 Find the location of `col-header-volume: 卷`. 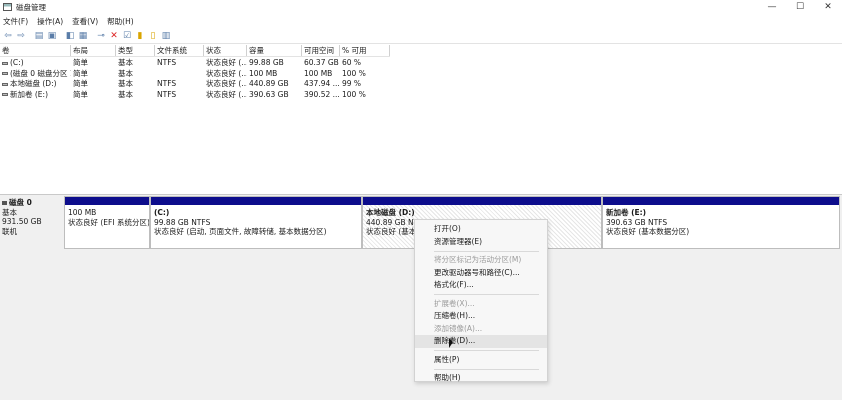

col-header-volume: 卷 is located at coordinates (35, 50).